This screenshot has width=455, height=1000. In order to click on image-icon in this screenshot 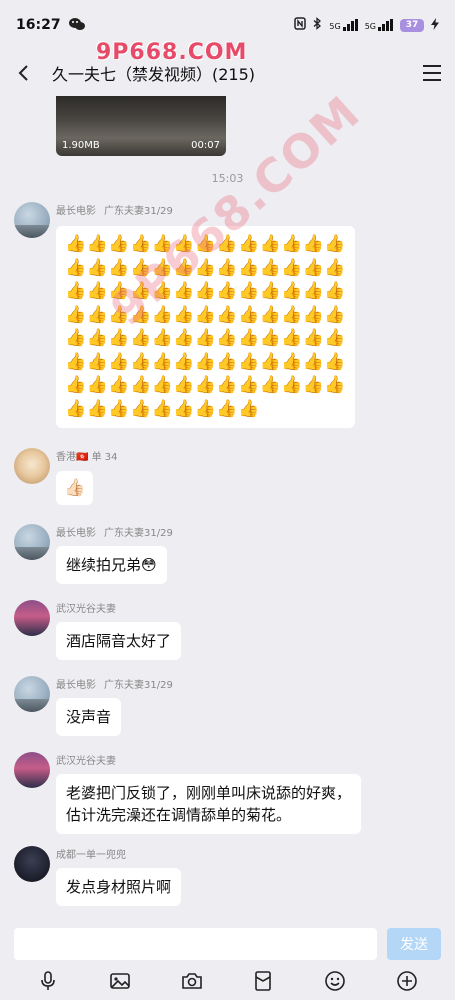, I will do `click(120, 981)`.